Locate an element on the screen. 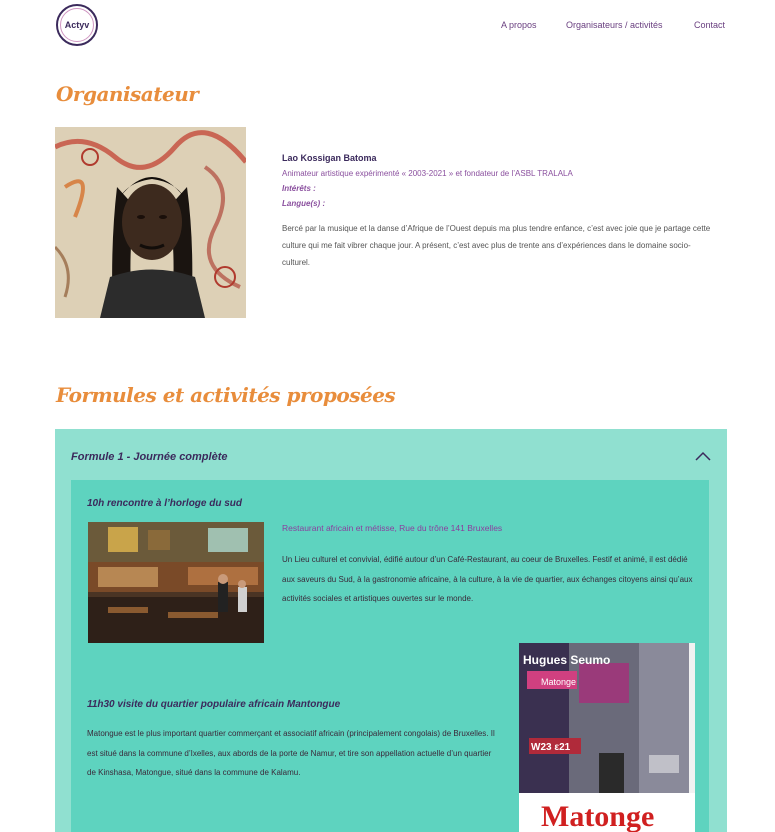  site-logo: Actyv is located at coordinates (77, 25).